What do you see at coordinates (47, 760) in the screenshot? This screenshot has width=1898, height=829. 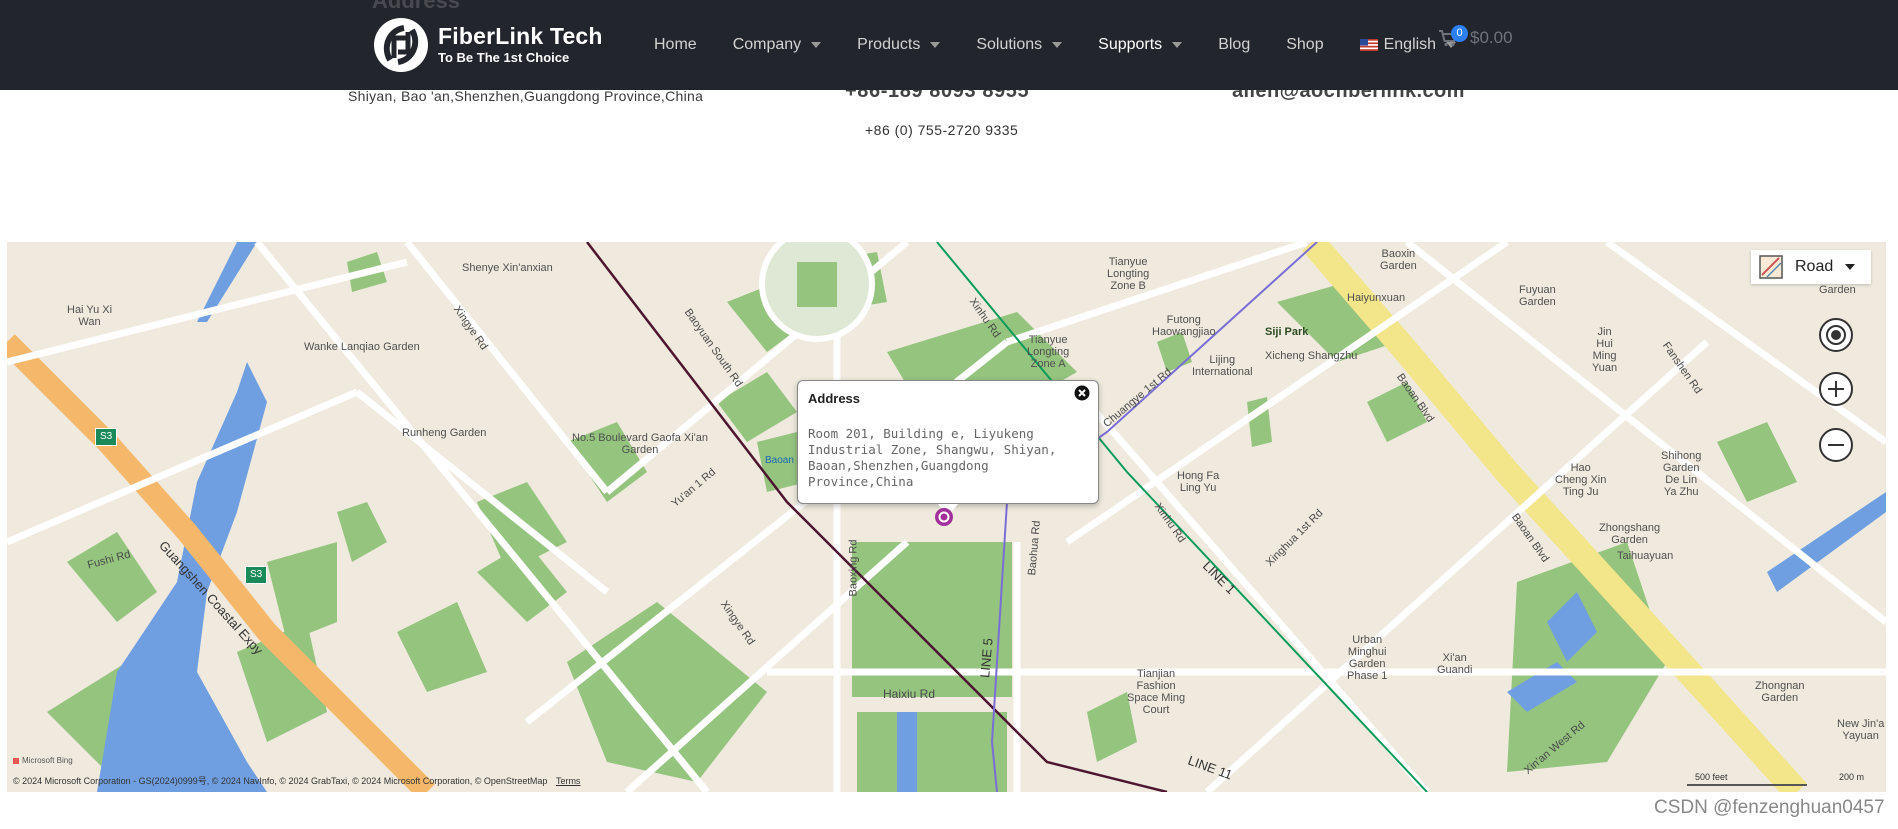 I see `bing-label: Microsoft Bing` at bounding box center [47, 760].